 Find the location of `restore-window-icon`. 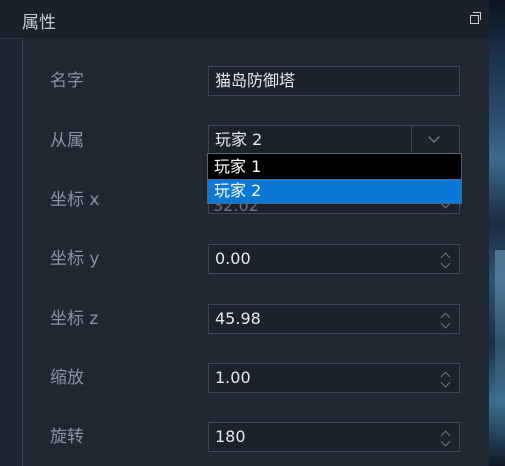

restore-window-icon is located at coordinates (476, 18).